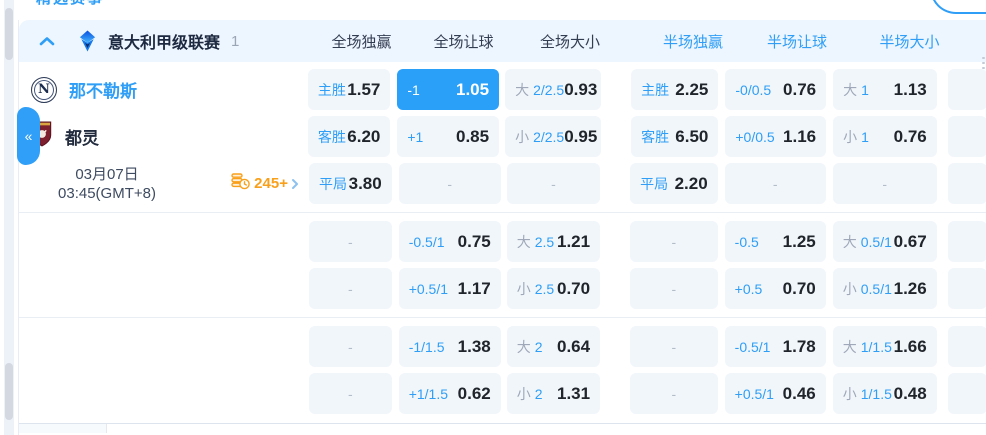 The height and width of the screenshot is (435, 986). I want to click on more-markets-link: 245+, so click(265, 183).